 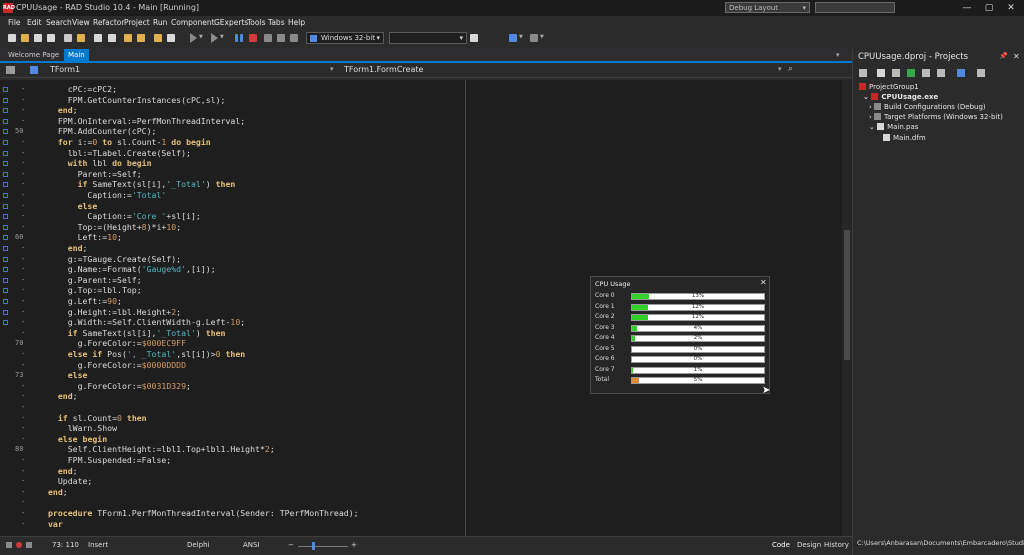 I want to click on search-icon: ⌕, so click(x=790, y=69).